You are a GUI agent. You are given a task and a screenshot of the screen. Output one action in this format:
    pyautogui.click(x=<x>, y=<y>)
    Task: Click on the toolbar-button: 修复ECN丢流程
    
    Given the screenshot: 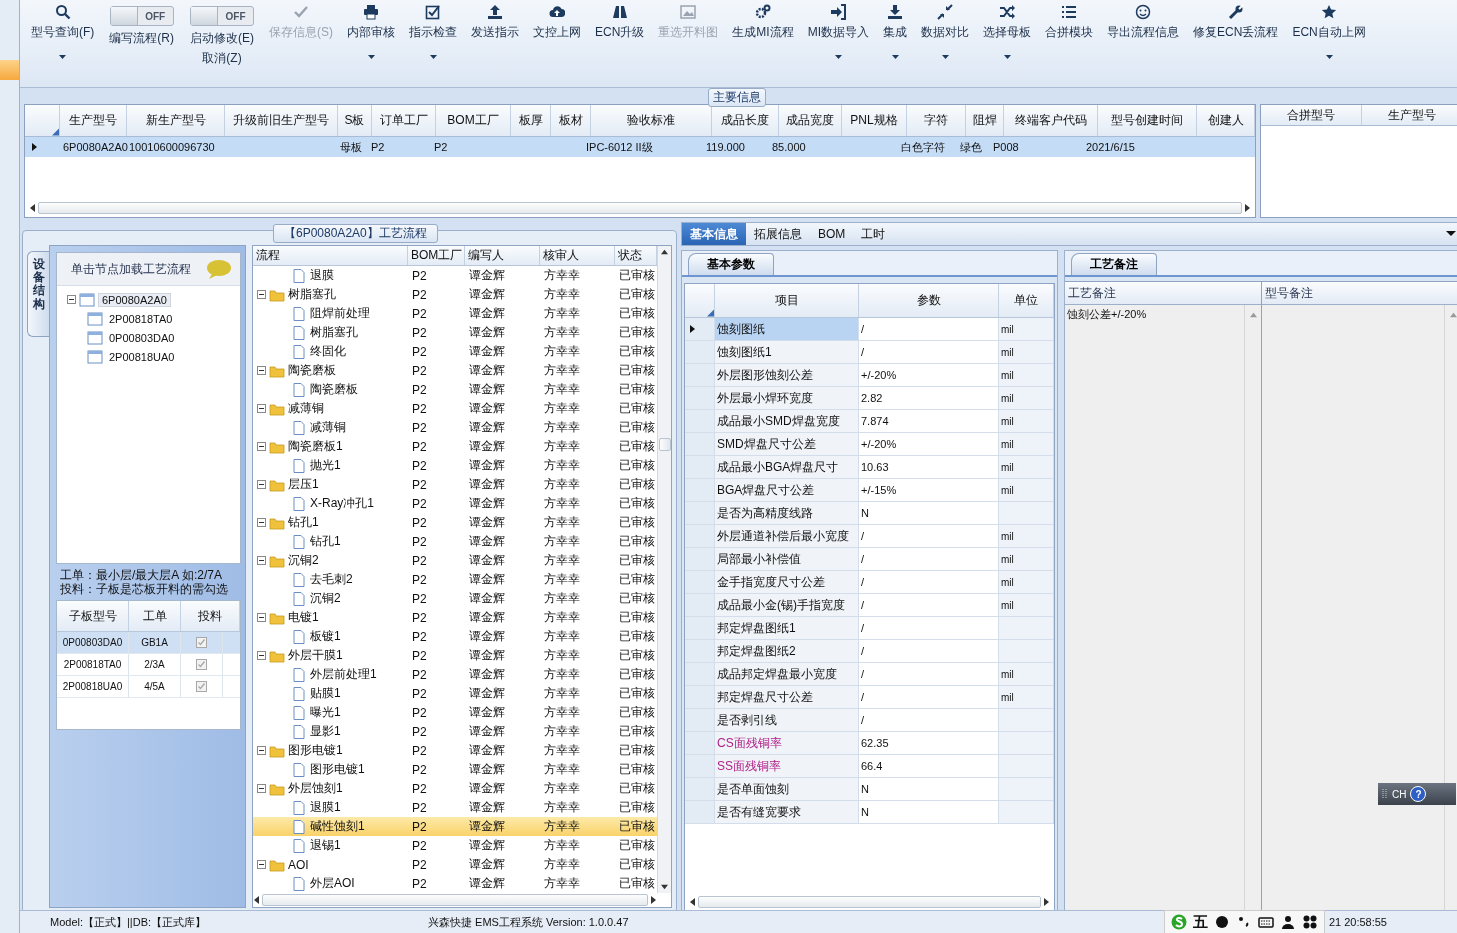 What is the action you would take?
    pyautogui.click(x=1236, y=40)
    